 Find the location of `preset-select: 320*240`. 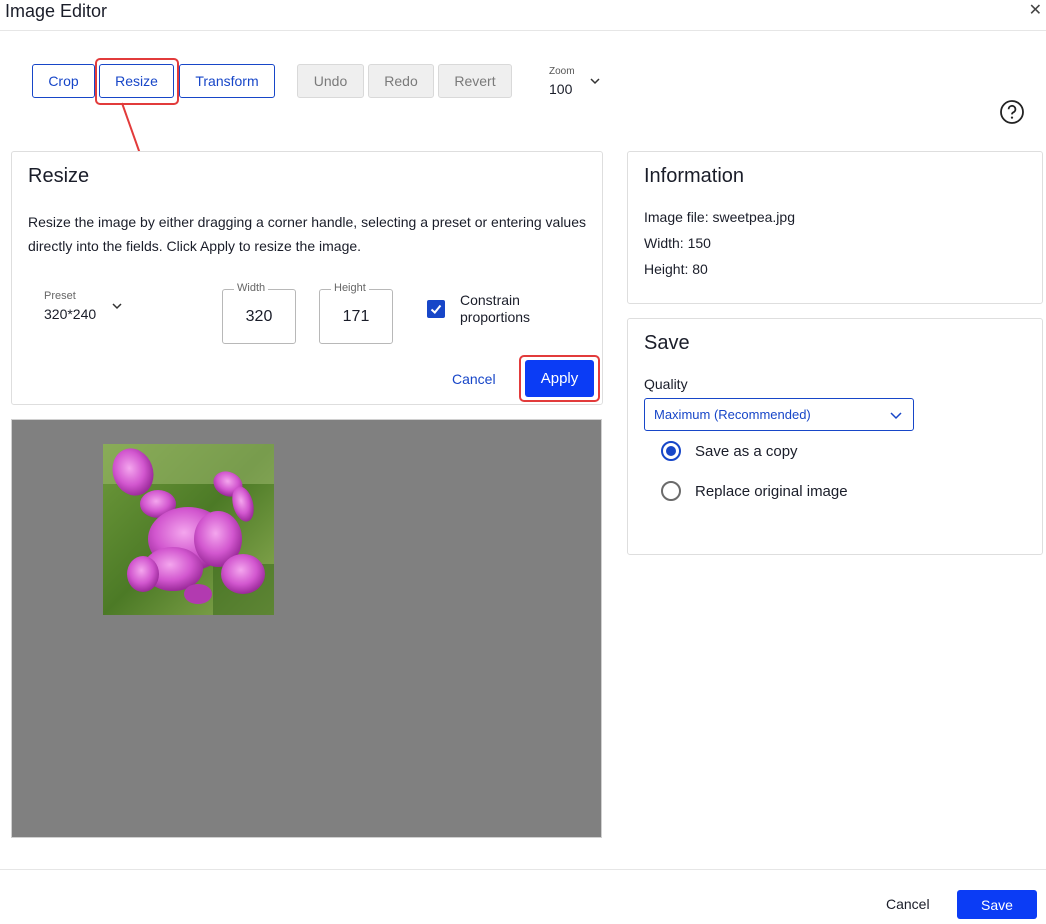

preset-select: 320*240 is located at coordinates (70, 314).